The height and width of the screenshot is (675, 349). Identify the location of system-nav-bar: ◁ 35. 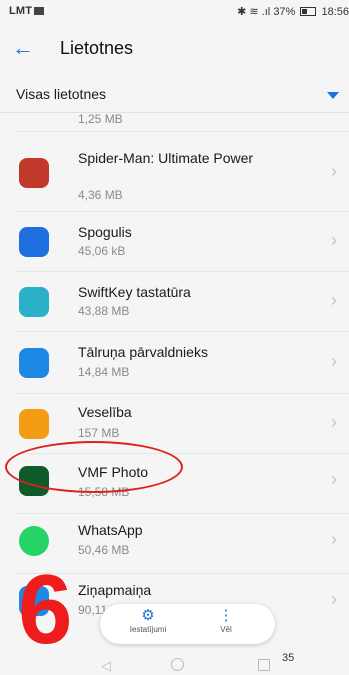
(174, 661).